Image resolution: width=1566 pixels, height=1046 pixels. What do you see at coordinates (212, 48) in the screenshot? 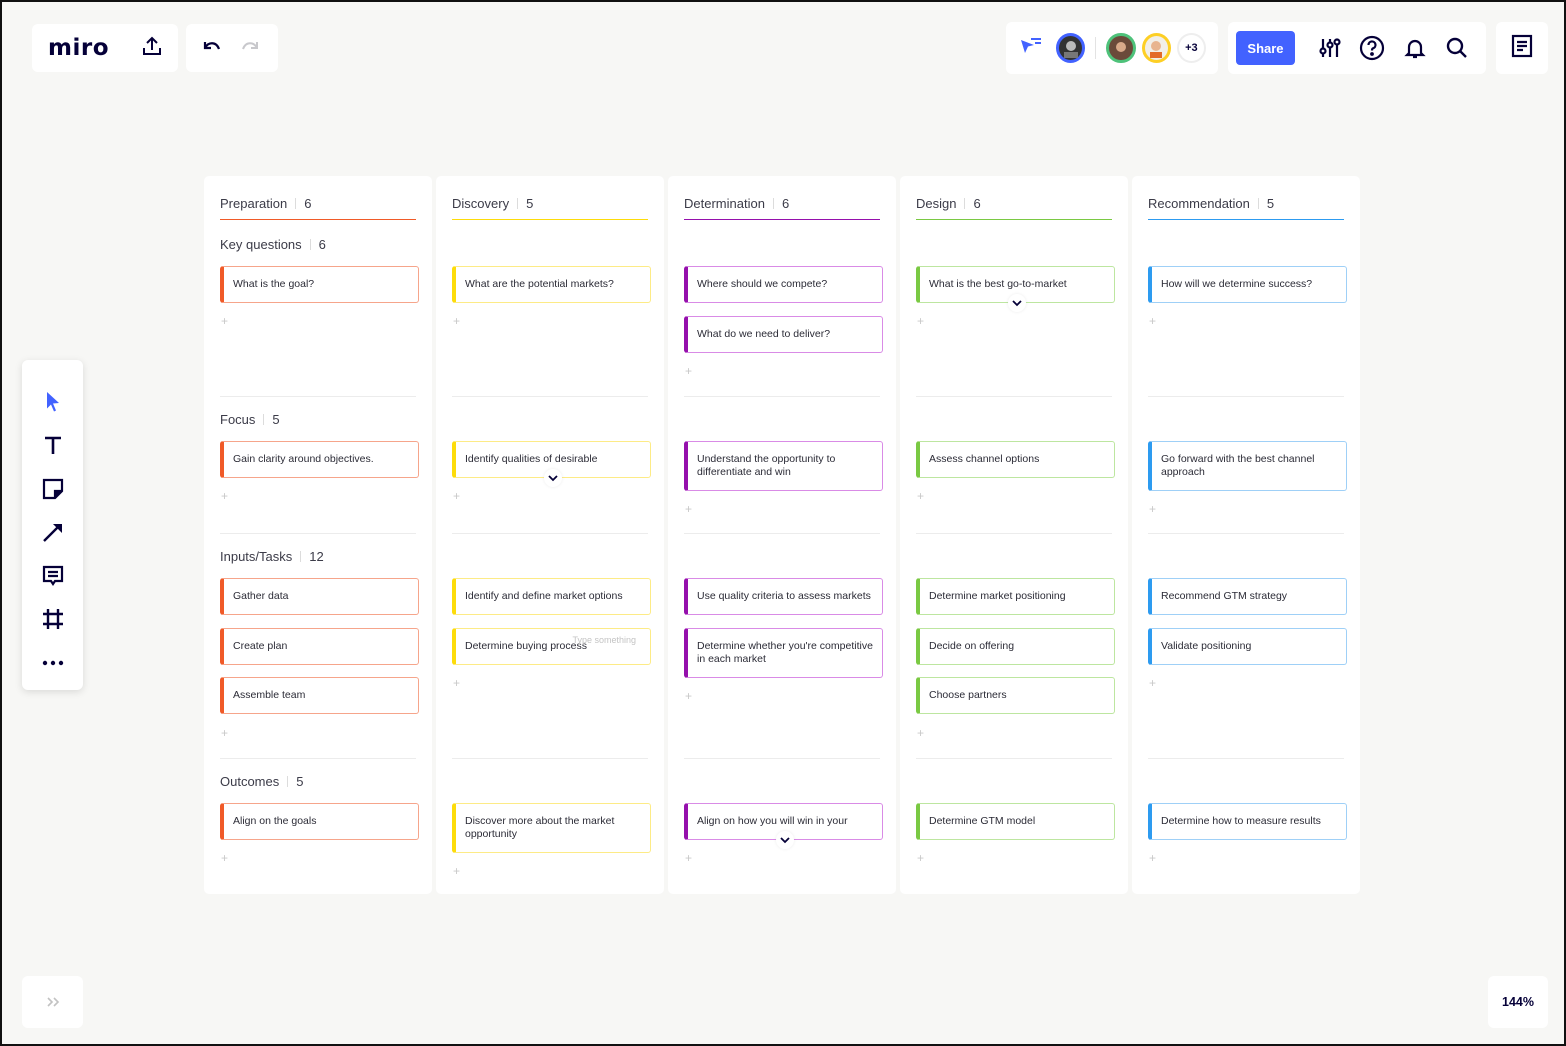
I see `undo-icon` at bounding box center [212, 48].